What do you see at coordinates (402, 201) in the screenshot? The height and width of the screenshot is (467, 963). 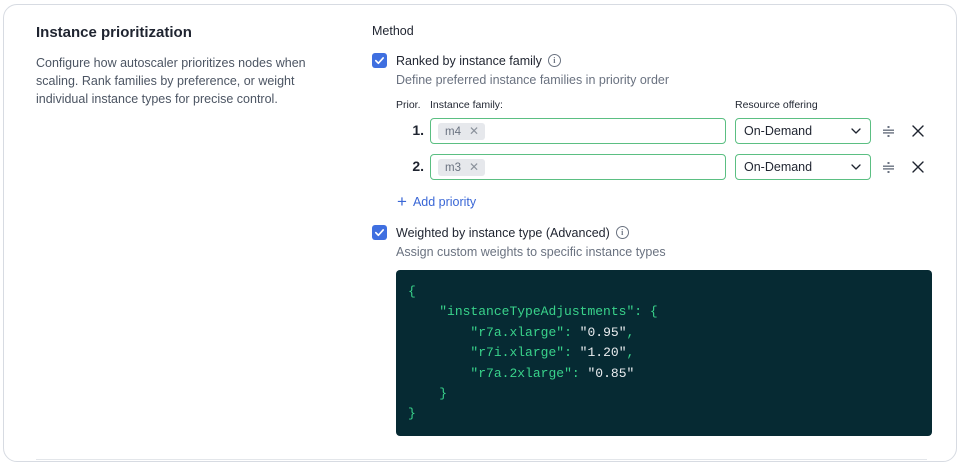 I see `plus-icon: +` at bounding box center [402, 201].